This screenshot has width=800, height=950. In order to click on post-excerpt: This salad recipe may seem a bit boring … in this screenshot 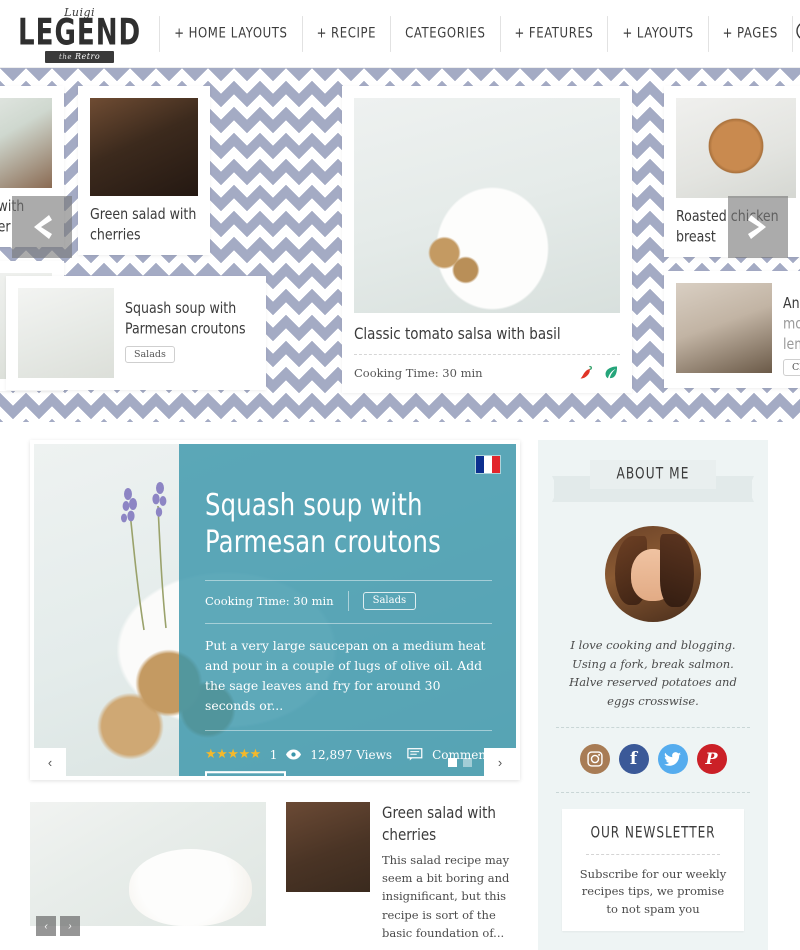, I will do `click(446, 896)`.